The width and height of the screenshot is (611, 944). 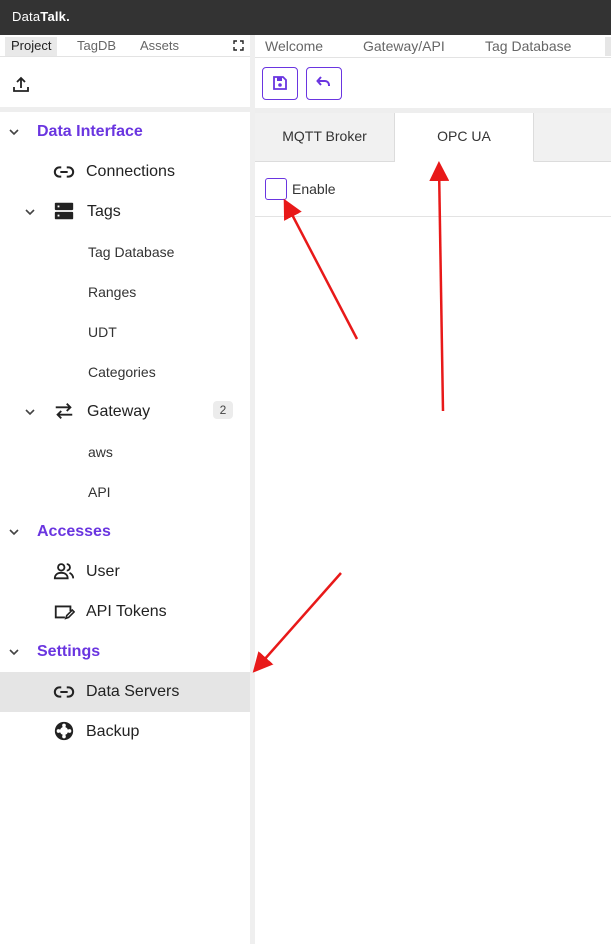 What do you see at coordinates (122, 372) in the screenshot?
I see `tree-label-categories: Categories` at bounding box center [122, 372].